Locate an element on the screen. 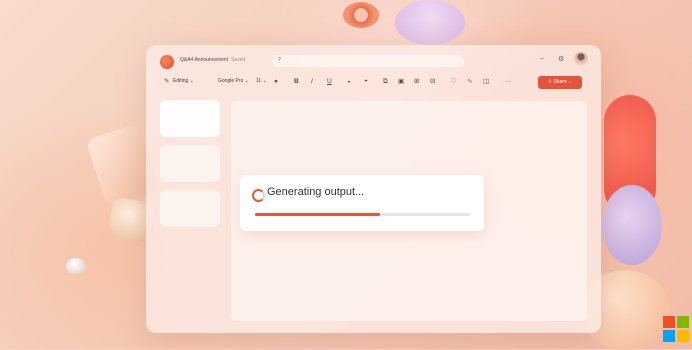 This screenshot has width=692, height=350. logo-square-blue is located at coordinates (669, 336).